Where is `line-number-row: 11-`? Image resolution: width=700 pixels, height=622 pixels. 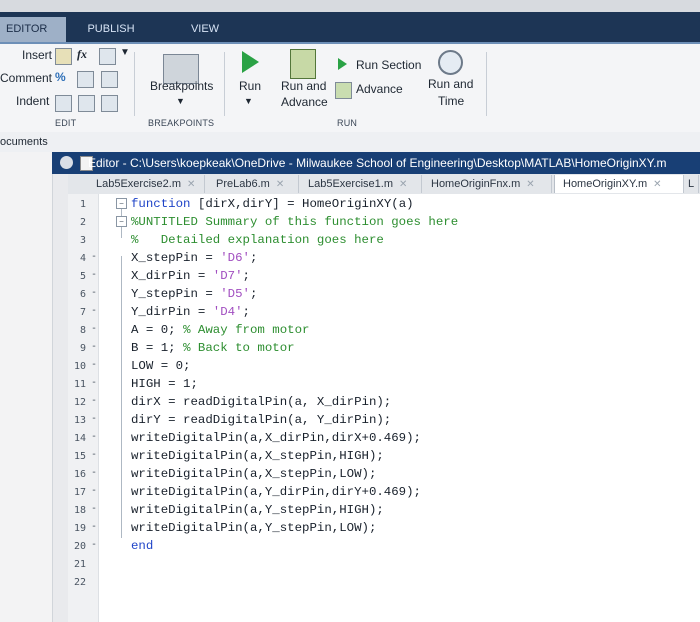
line-number-row: 11- is located at coordinates (83, 385).